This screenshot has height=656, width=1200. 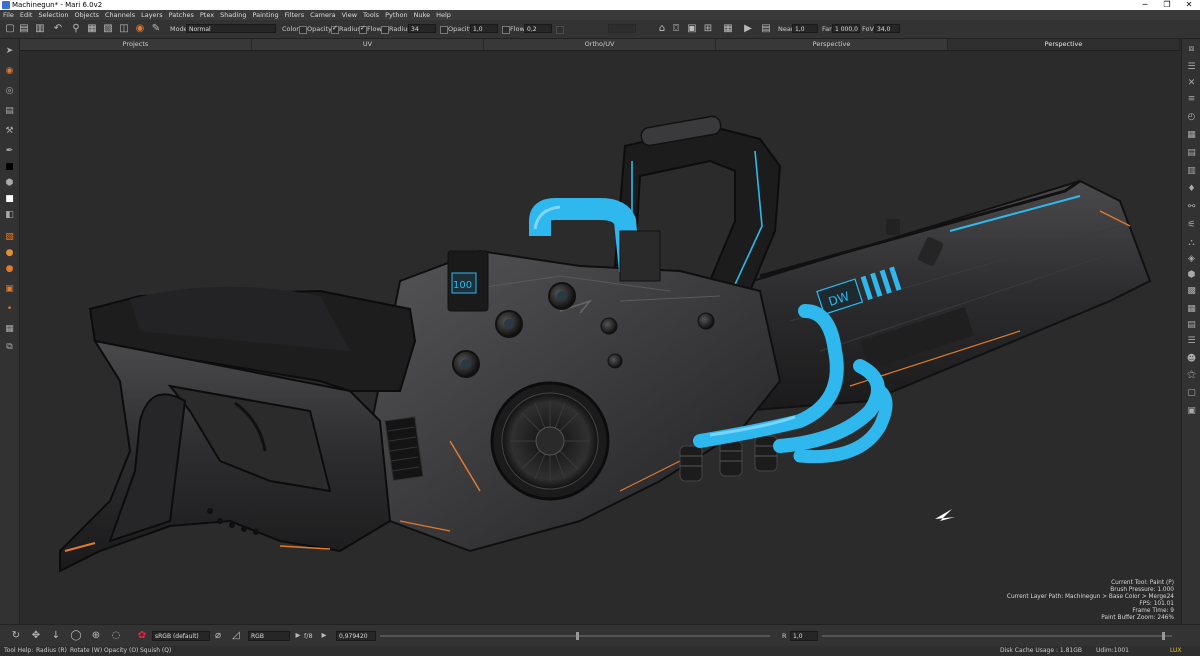 What do you see at coordinates (298, 636) in the screenshot?
I see `exposure-icon: ▸` at bounding box center [298, 636].